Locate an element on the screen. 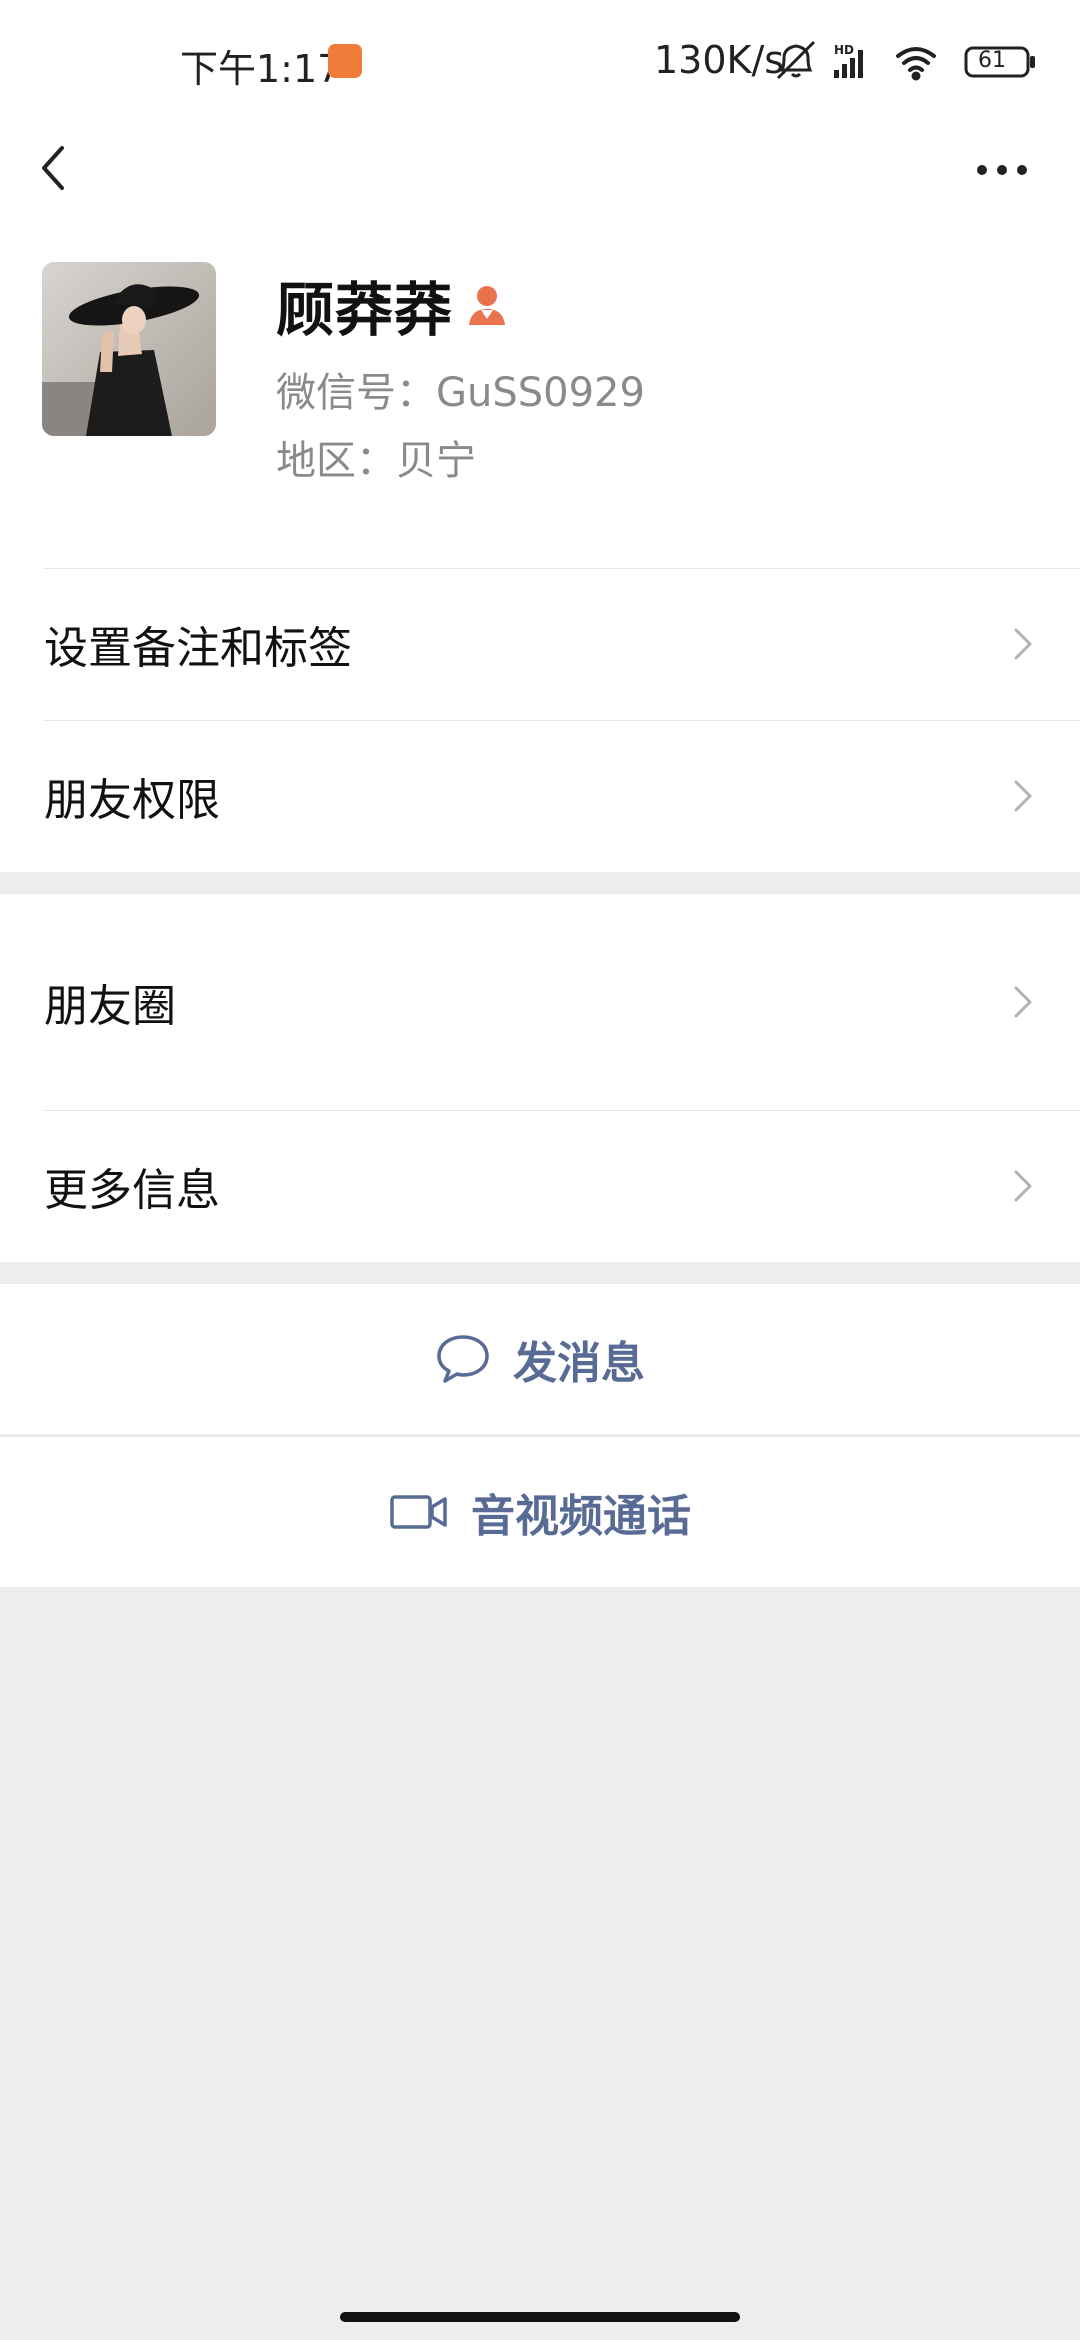 This screenshot has width=1080, height=2340. avatar-image is located at coordinates (129, 349).